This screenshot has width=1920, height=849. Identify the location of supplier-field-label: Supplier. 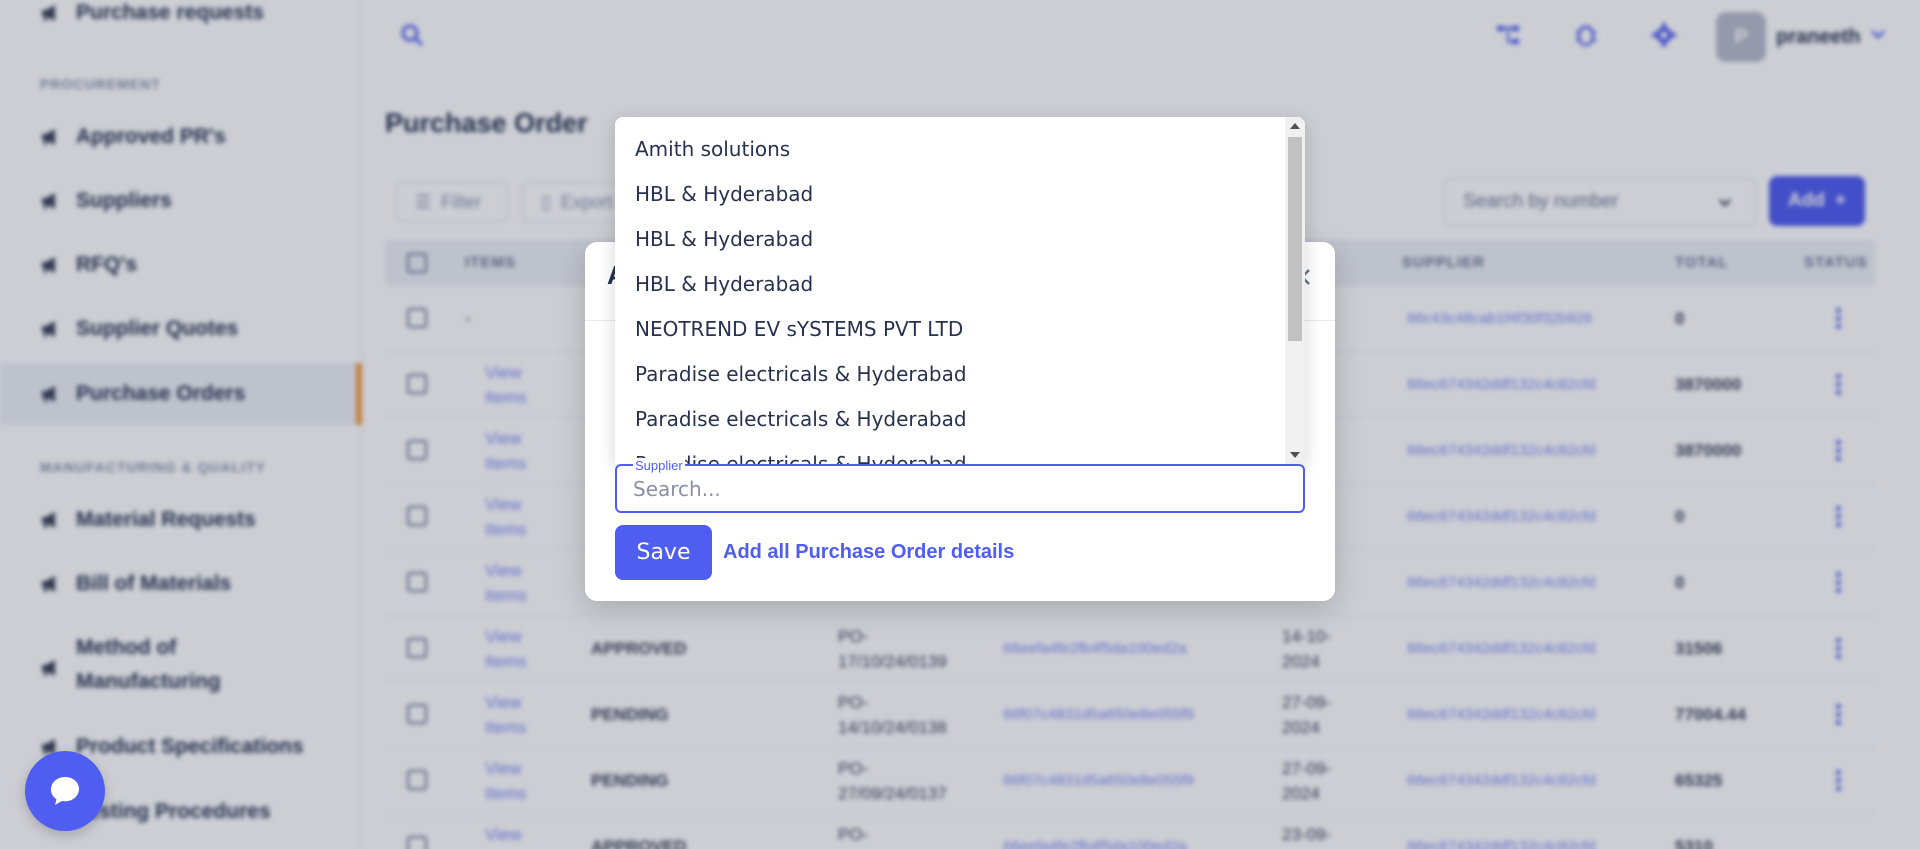
(659, 465).